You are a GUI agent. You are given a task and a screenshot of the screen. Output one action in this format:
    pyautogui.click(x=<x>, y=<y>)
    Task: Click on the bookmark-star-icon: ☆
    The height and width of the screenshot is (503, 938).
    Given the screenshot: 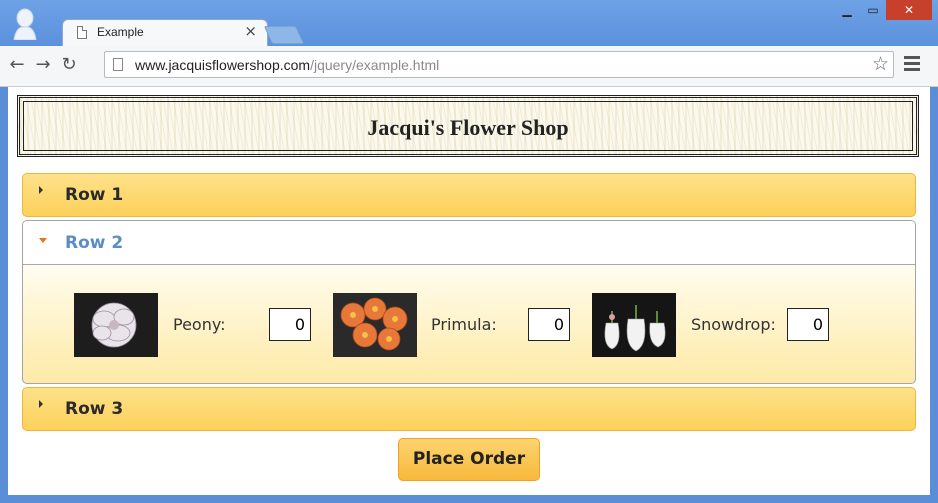 What is the action you would take?
    pyautogui.click(x=880, y=64)
    